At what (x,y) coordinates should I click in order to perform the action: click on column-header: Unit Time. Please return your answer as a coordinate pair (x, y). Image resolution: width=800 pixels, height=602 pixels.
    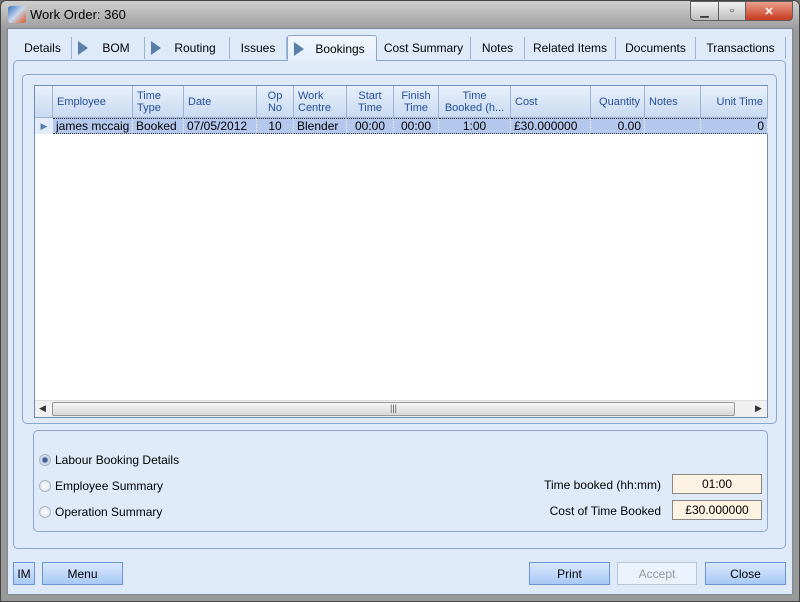
    Looking at the image, I should click on (734, 102).